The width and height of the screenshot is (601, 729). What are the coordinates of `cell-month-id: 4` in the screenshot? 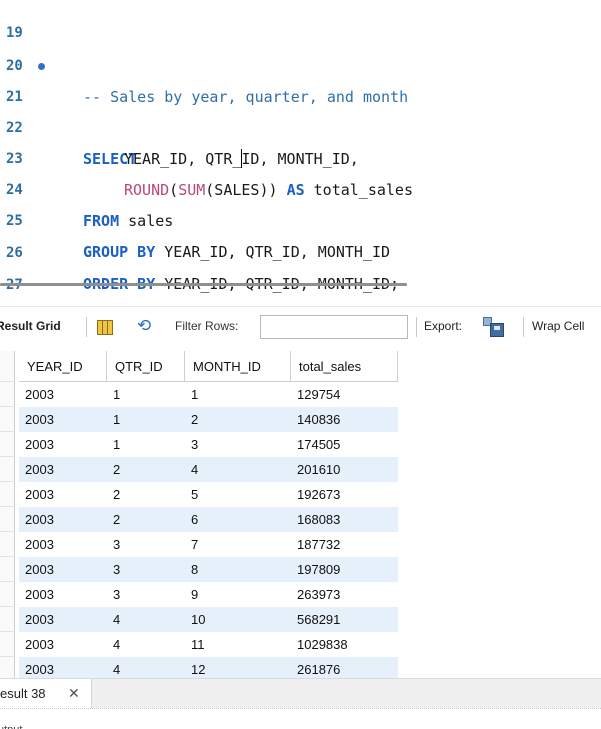 It's located at (238, 469).